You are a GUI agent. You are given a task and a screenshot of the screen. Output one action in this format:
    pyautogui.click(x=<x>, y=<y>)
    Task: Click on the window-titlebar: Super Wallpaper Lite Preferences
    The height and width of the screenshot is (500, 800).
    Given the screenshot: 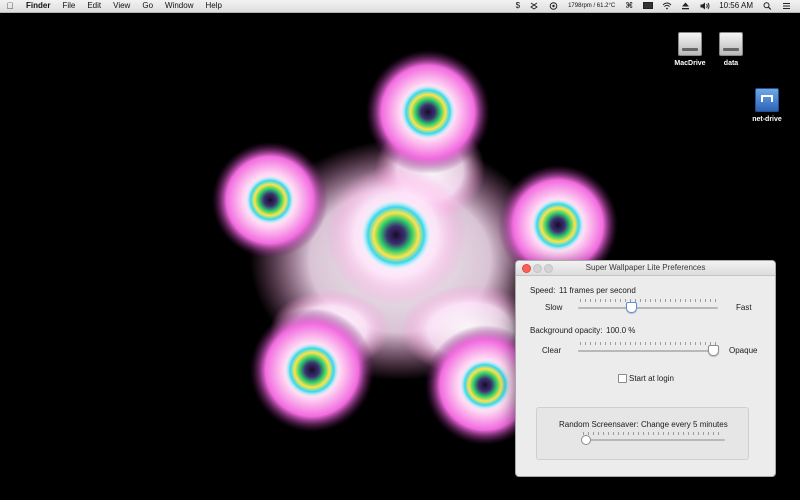 What is the action you would take?
    pyautogui.click(x=645, y=268)
    